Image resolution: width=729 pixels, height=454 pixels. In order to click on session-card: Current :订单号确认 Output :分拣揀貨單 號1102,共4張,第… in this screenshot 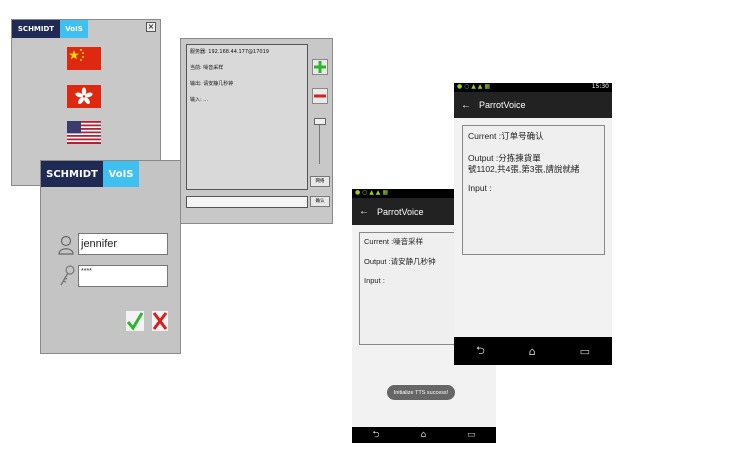, I will do `click(533, 190)`.